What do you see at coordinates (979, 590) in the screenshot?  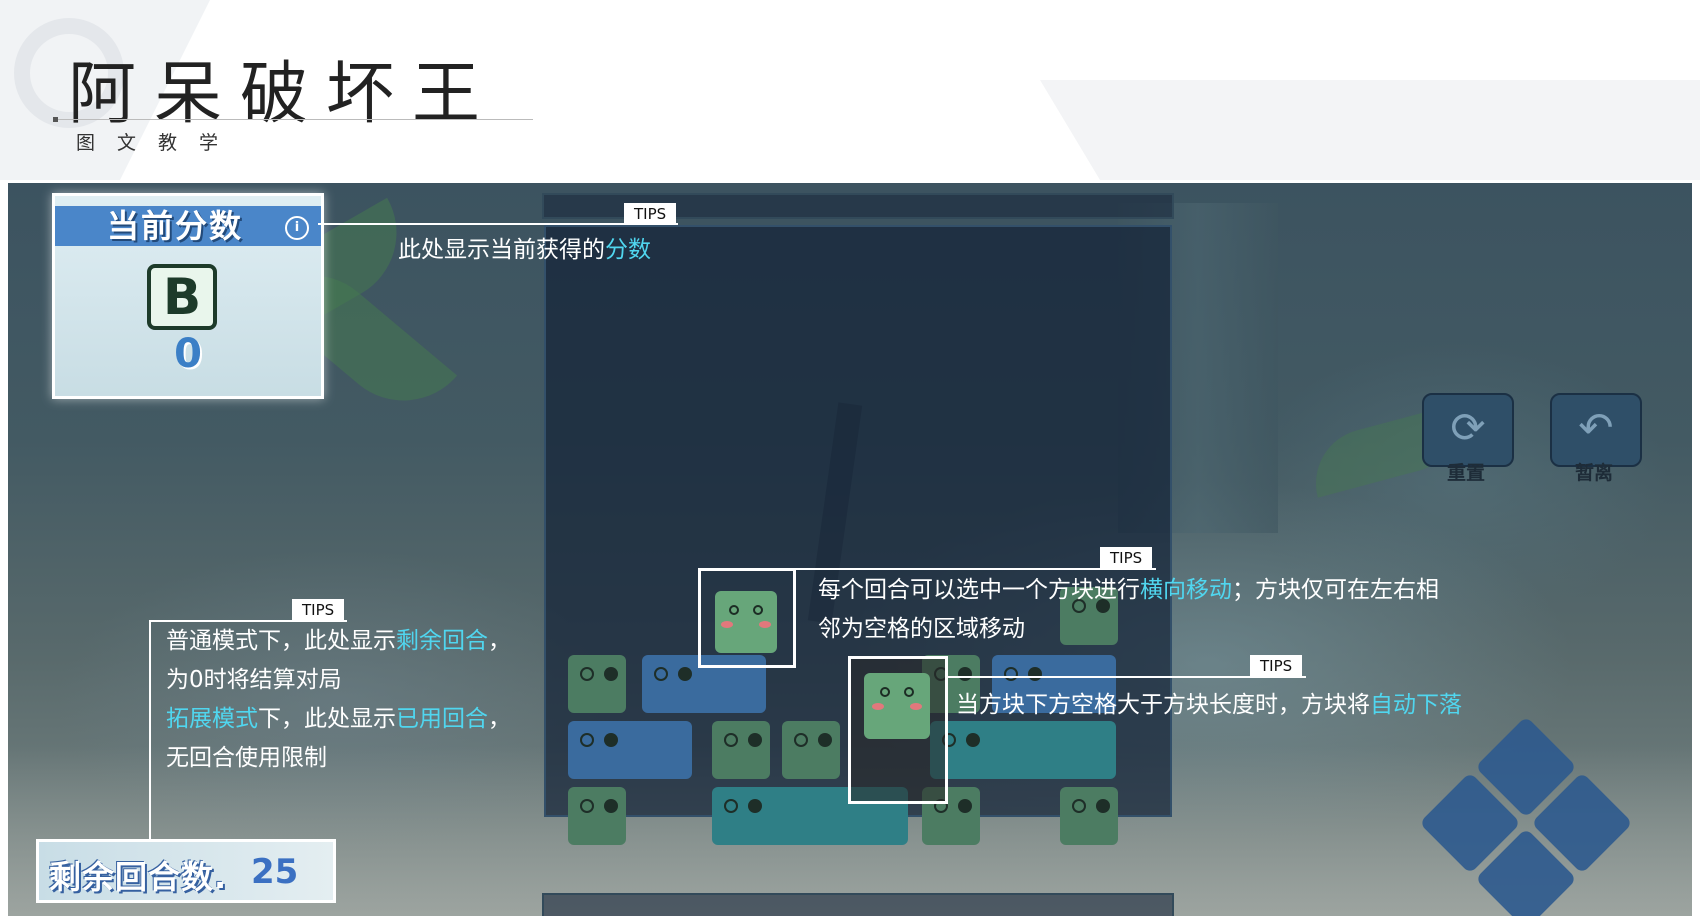 I see `move-tip-line1: 每个回合可以选中一个方块进行` at bounding box center [979, 590].